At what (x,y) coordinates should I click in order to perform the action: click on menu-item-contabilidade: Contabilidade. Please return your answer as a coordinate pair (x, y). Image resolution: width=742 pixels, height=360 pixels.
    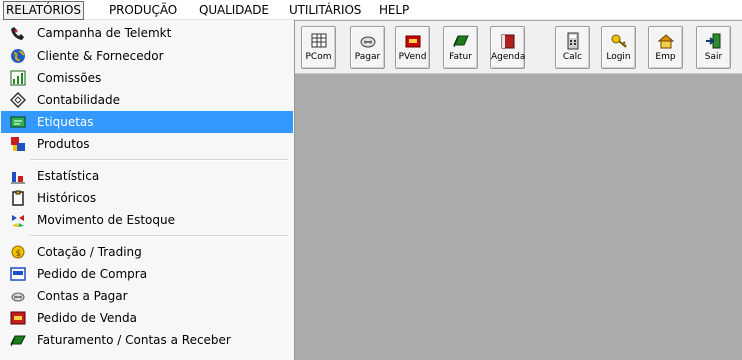
    Looking at the image, I should click on (147, 100).